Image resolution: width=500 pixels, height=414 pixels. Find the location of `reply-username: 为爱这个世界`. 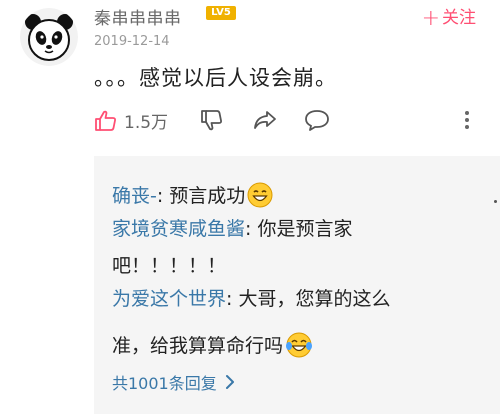

reply-username: 为爱这个世界 is located at coordinates (169, 299).